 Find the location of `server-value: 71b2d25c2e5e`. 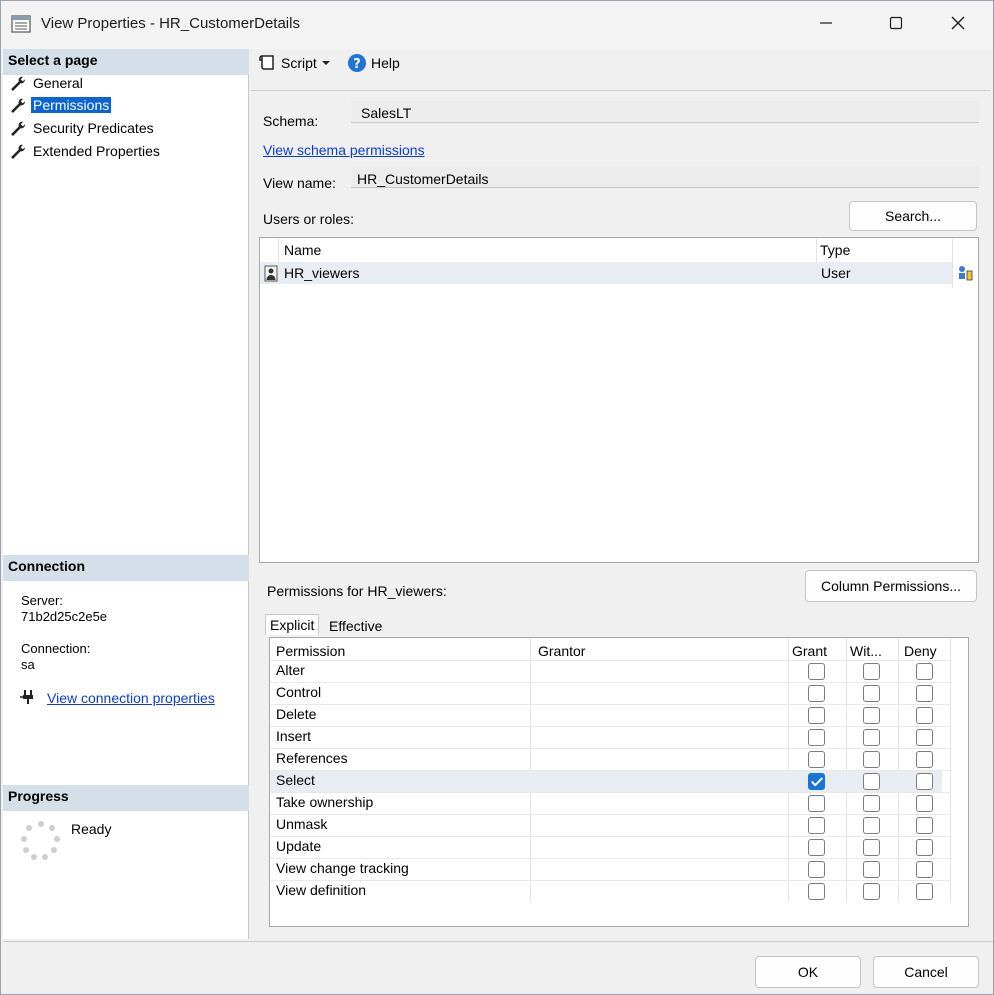

server-value: 71b2d25c2e5e is located at coordinates (64, 616).